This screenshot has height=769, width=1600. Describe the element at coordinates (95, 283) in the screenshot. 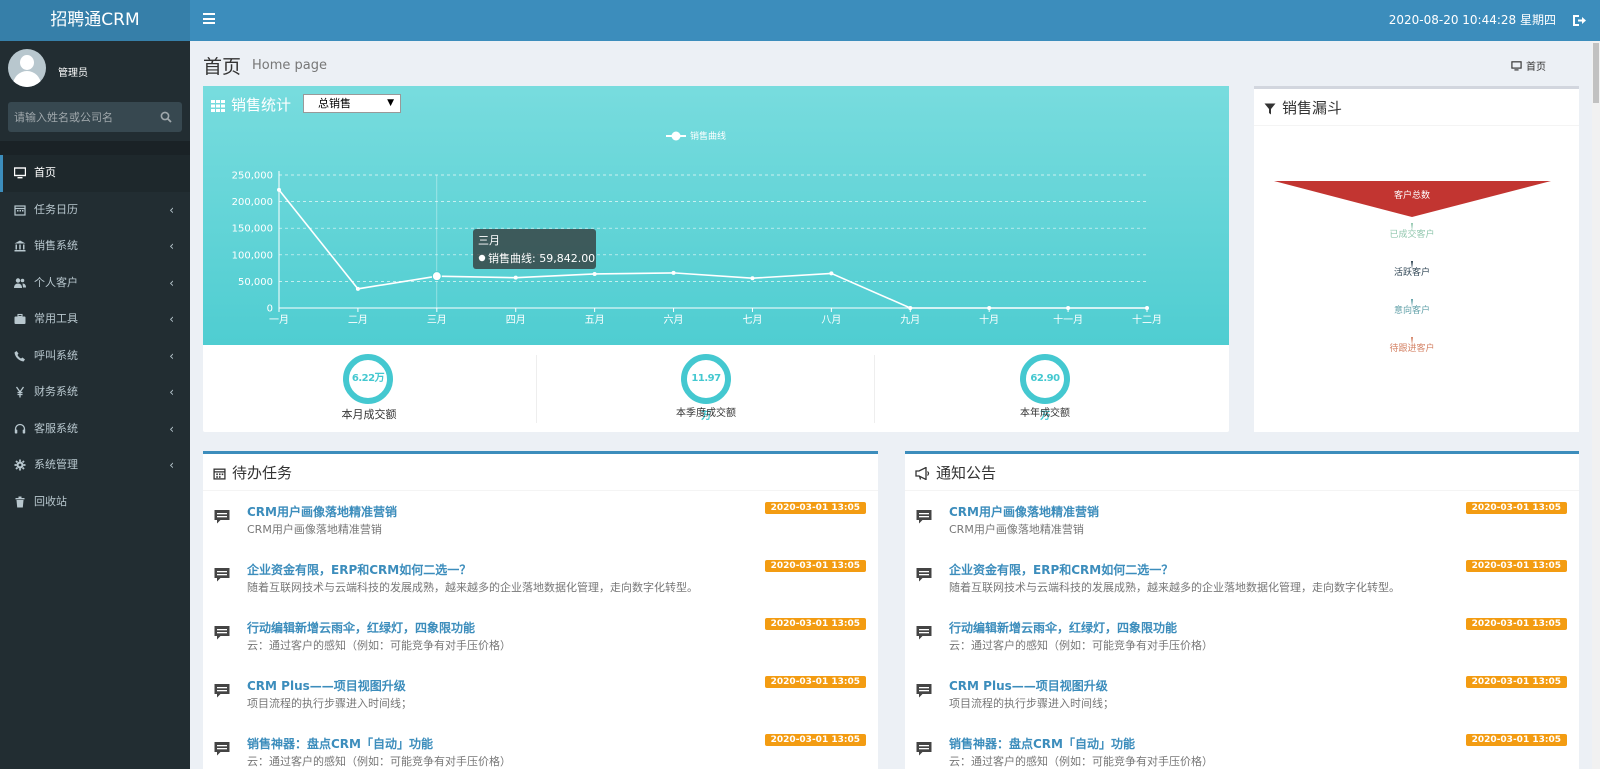

I see `sidebar-item-customers: 个人客户 ‹` at that location.